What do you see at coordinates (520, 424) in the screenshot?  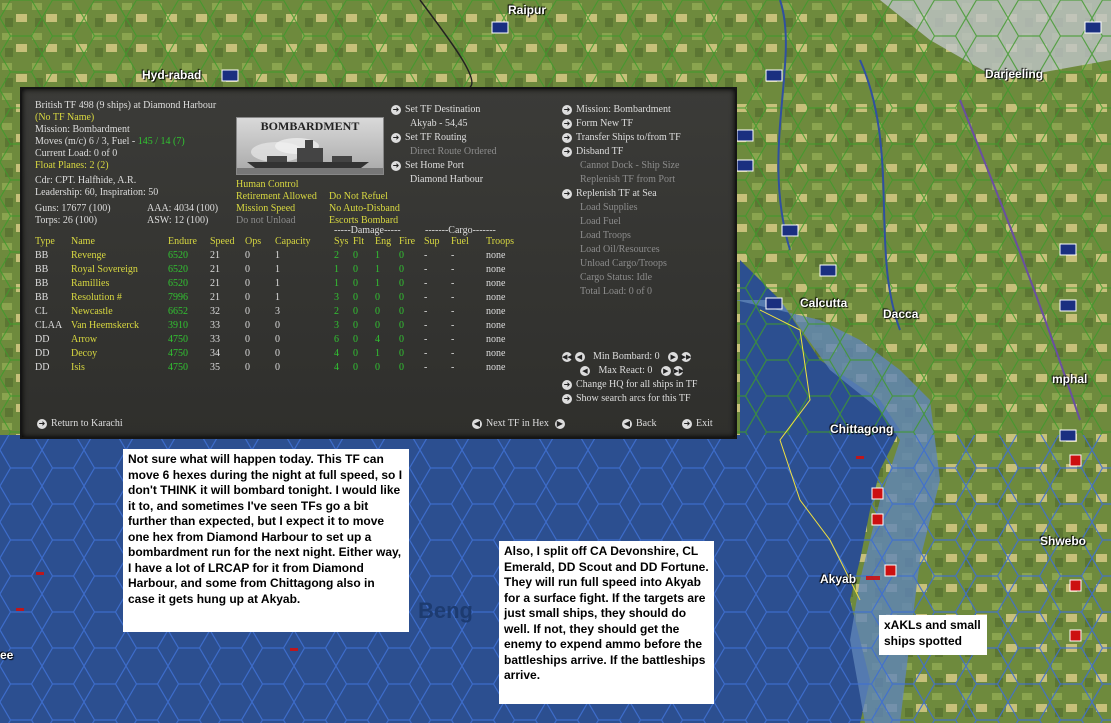 I see `next-tf-in-hex-button: ◀ Next TF in Hex ▶` at bounding box center [520, 424].